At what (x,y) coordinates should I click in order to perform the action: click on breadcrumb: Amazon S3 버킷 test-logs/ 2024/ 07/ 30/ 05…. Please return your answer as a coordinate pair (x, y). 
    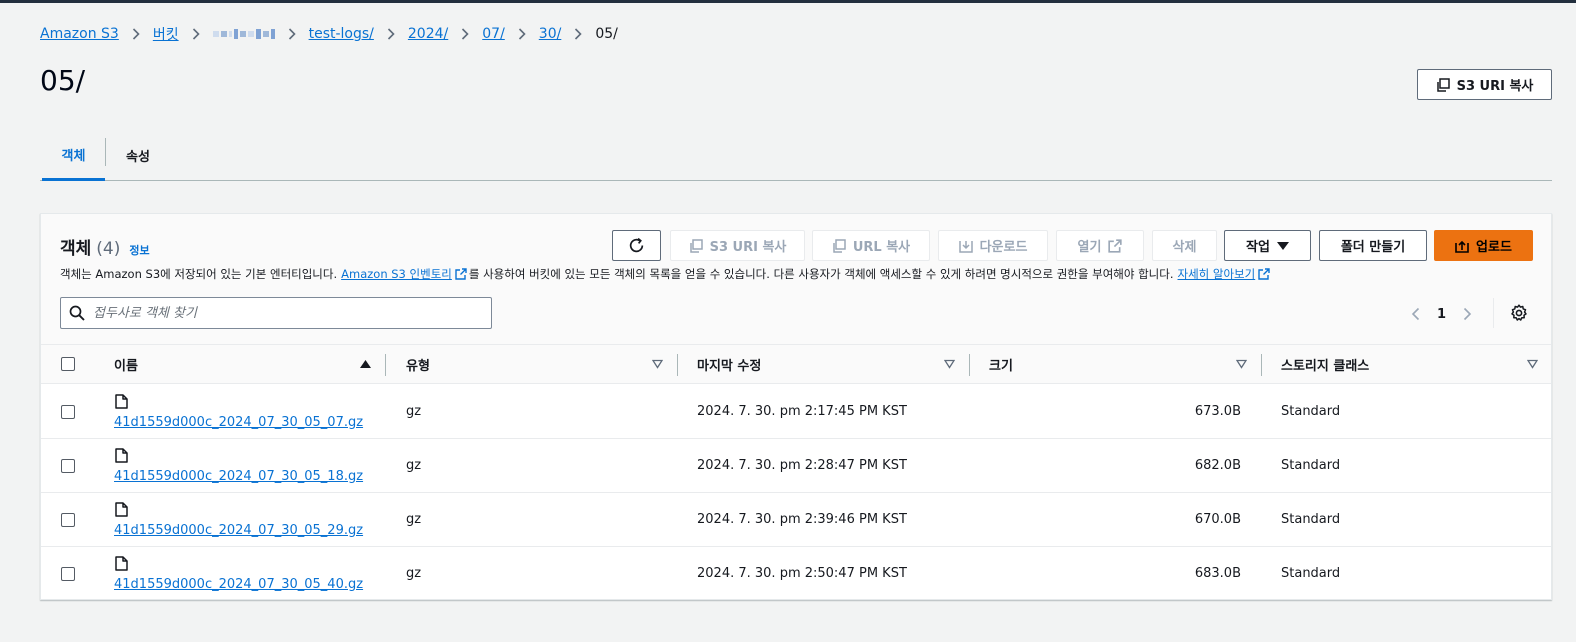
    Looking at the image, I should click on (329, 34).